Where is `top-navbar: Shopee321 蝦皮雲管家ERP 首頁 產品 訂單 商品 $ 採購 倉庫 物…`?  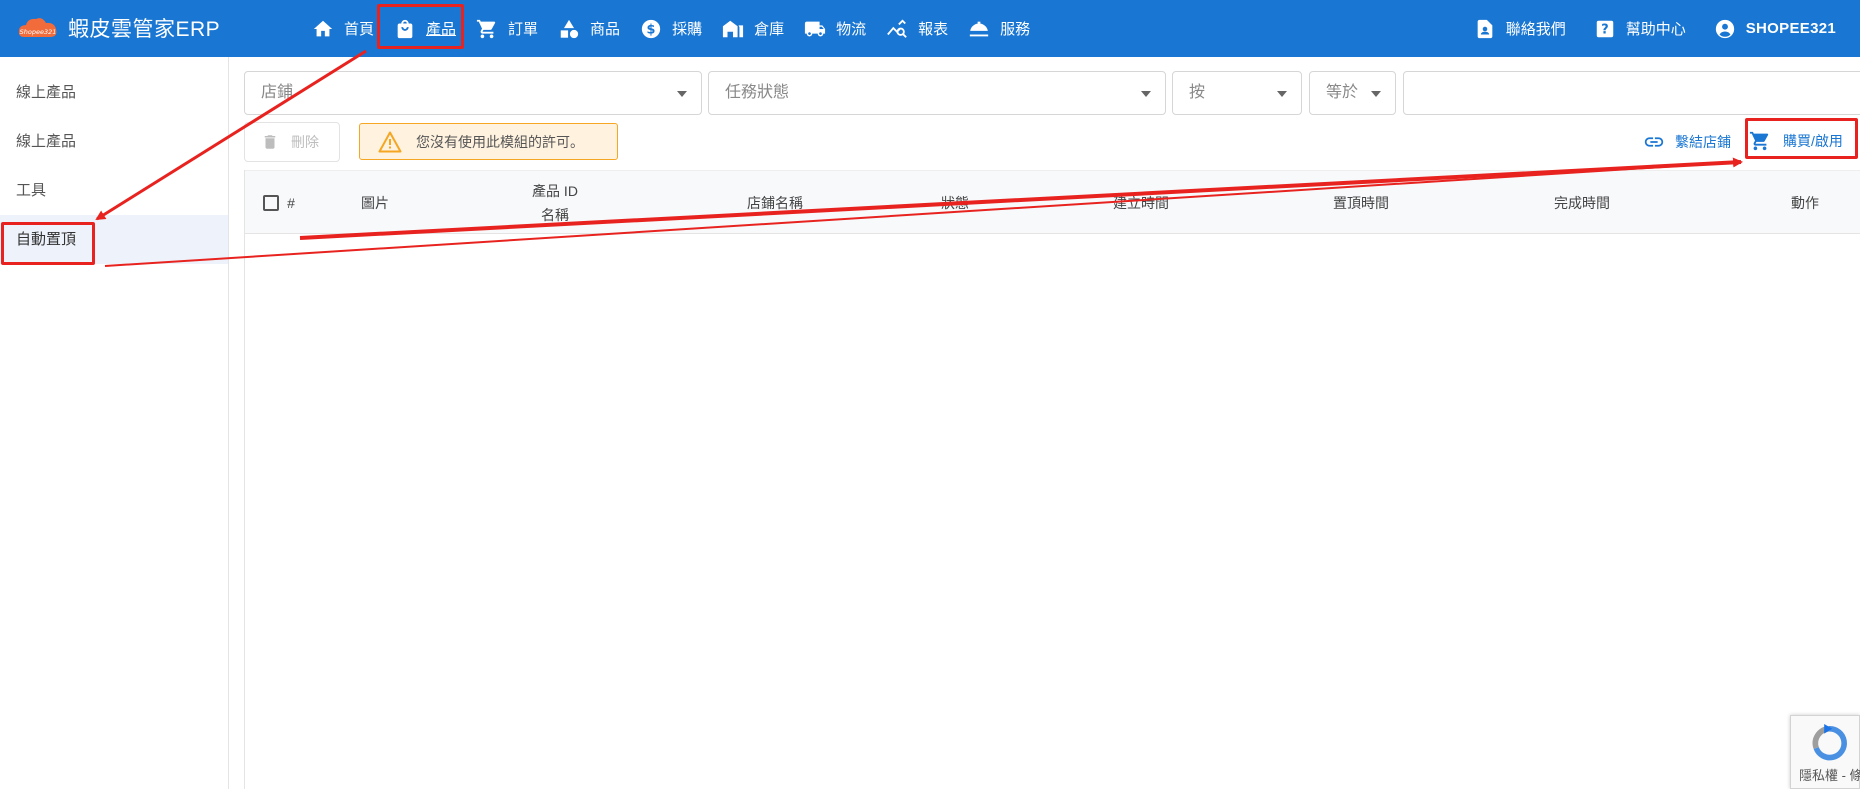
top-navbar: Shopee321 蝦皮雲管家ERP 首頁 產品 訂單 商品 $ 採購 倉庫 物… is located at coordinates (930, 28).